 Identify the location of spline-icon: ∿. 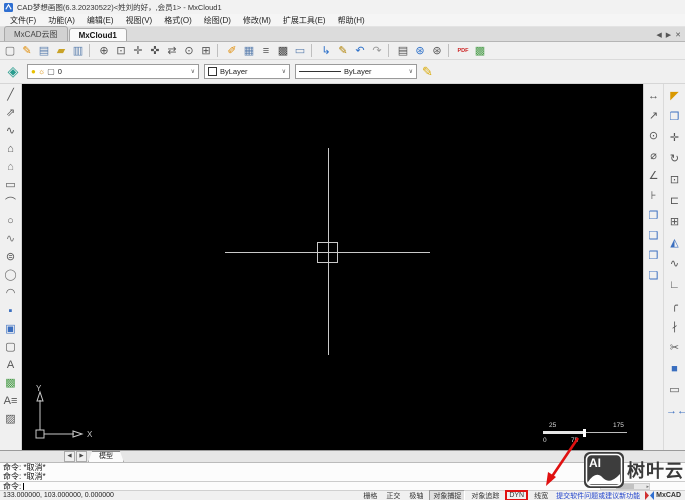
(10, 239).